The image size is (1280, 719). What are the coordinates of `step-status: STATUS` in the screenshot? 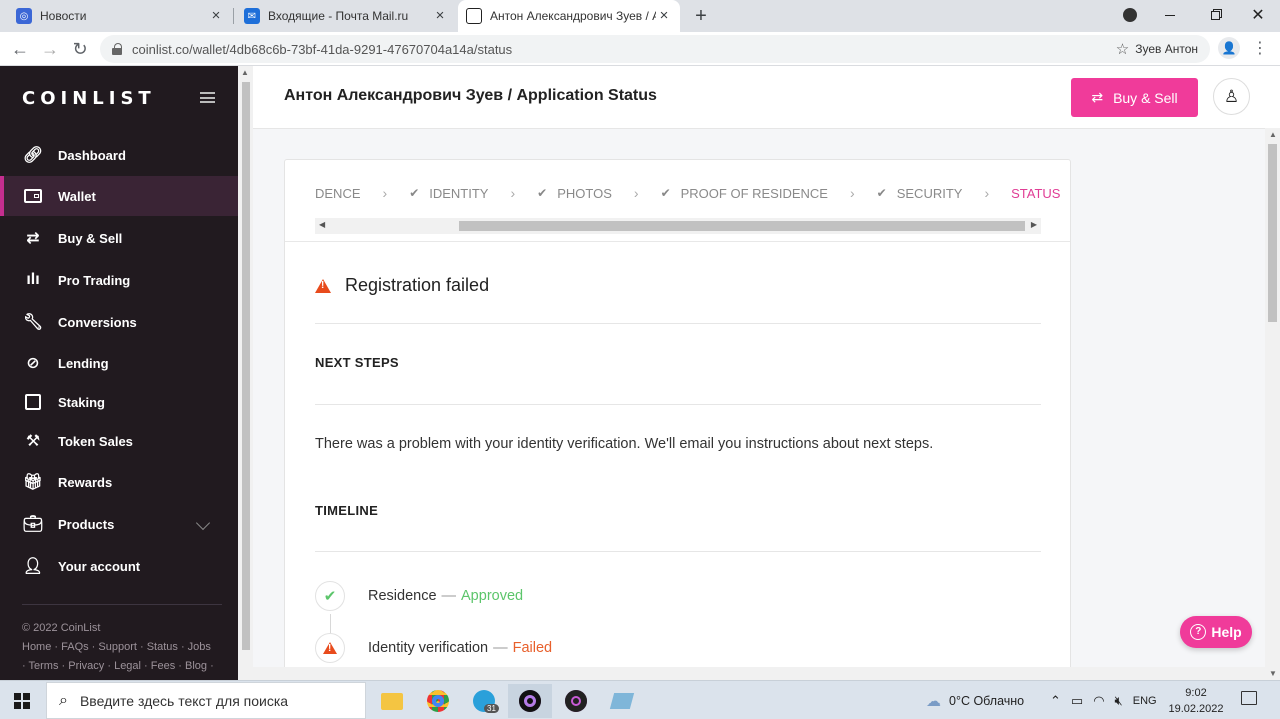 It's located at (1035, 193).